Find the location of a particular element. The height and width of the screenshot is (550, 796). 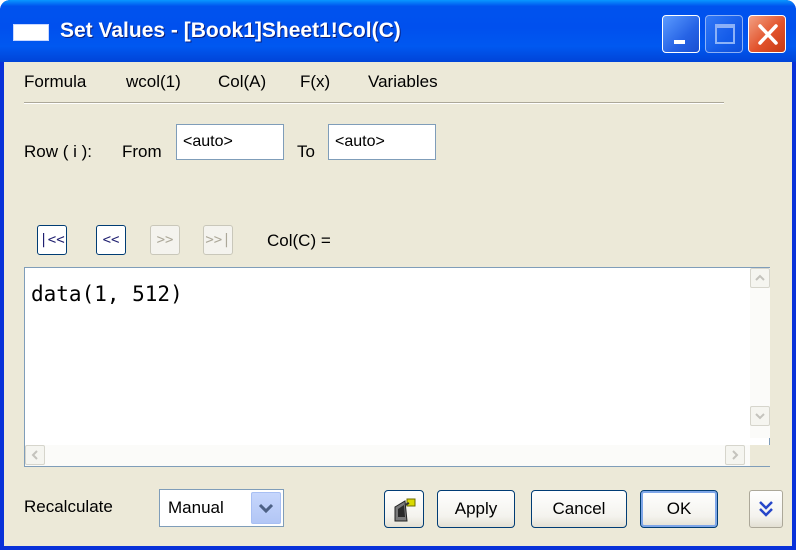

to-label: To is located at coordinates (306, 151).